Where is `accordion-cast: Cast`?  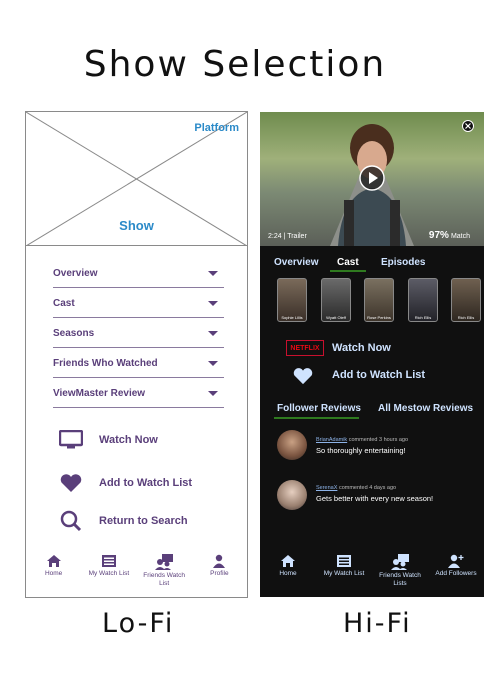 accordion-cast: Cast is located at coordinates (138, 304).